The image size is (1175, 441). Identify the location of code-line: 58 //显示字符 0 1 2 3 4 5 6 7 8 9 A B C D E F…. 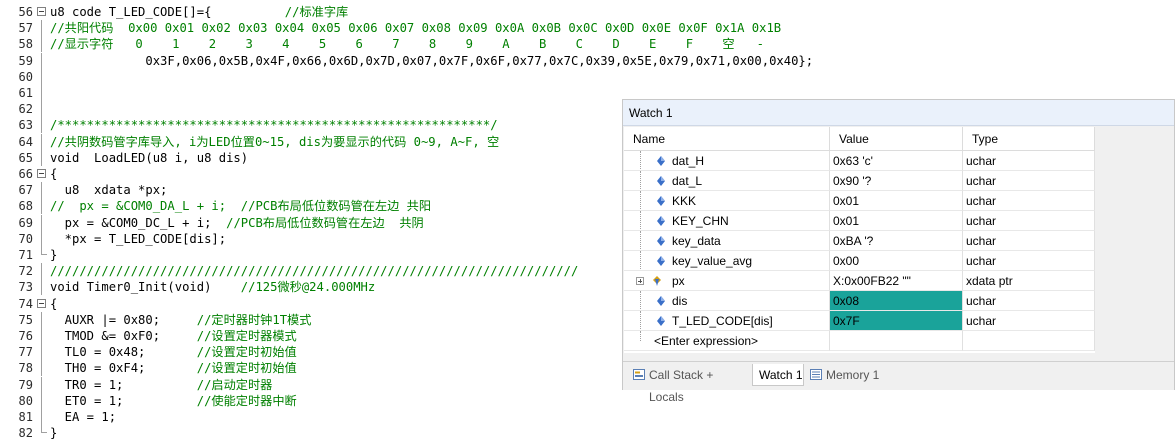
(587, 44).